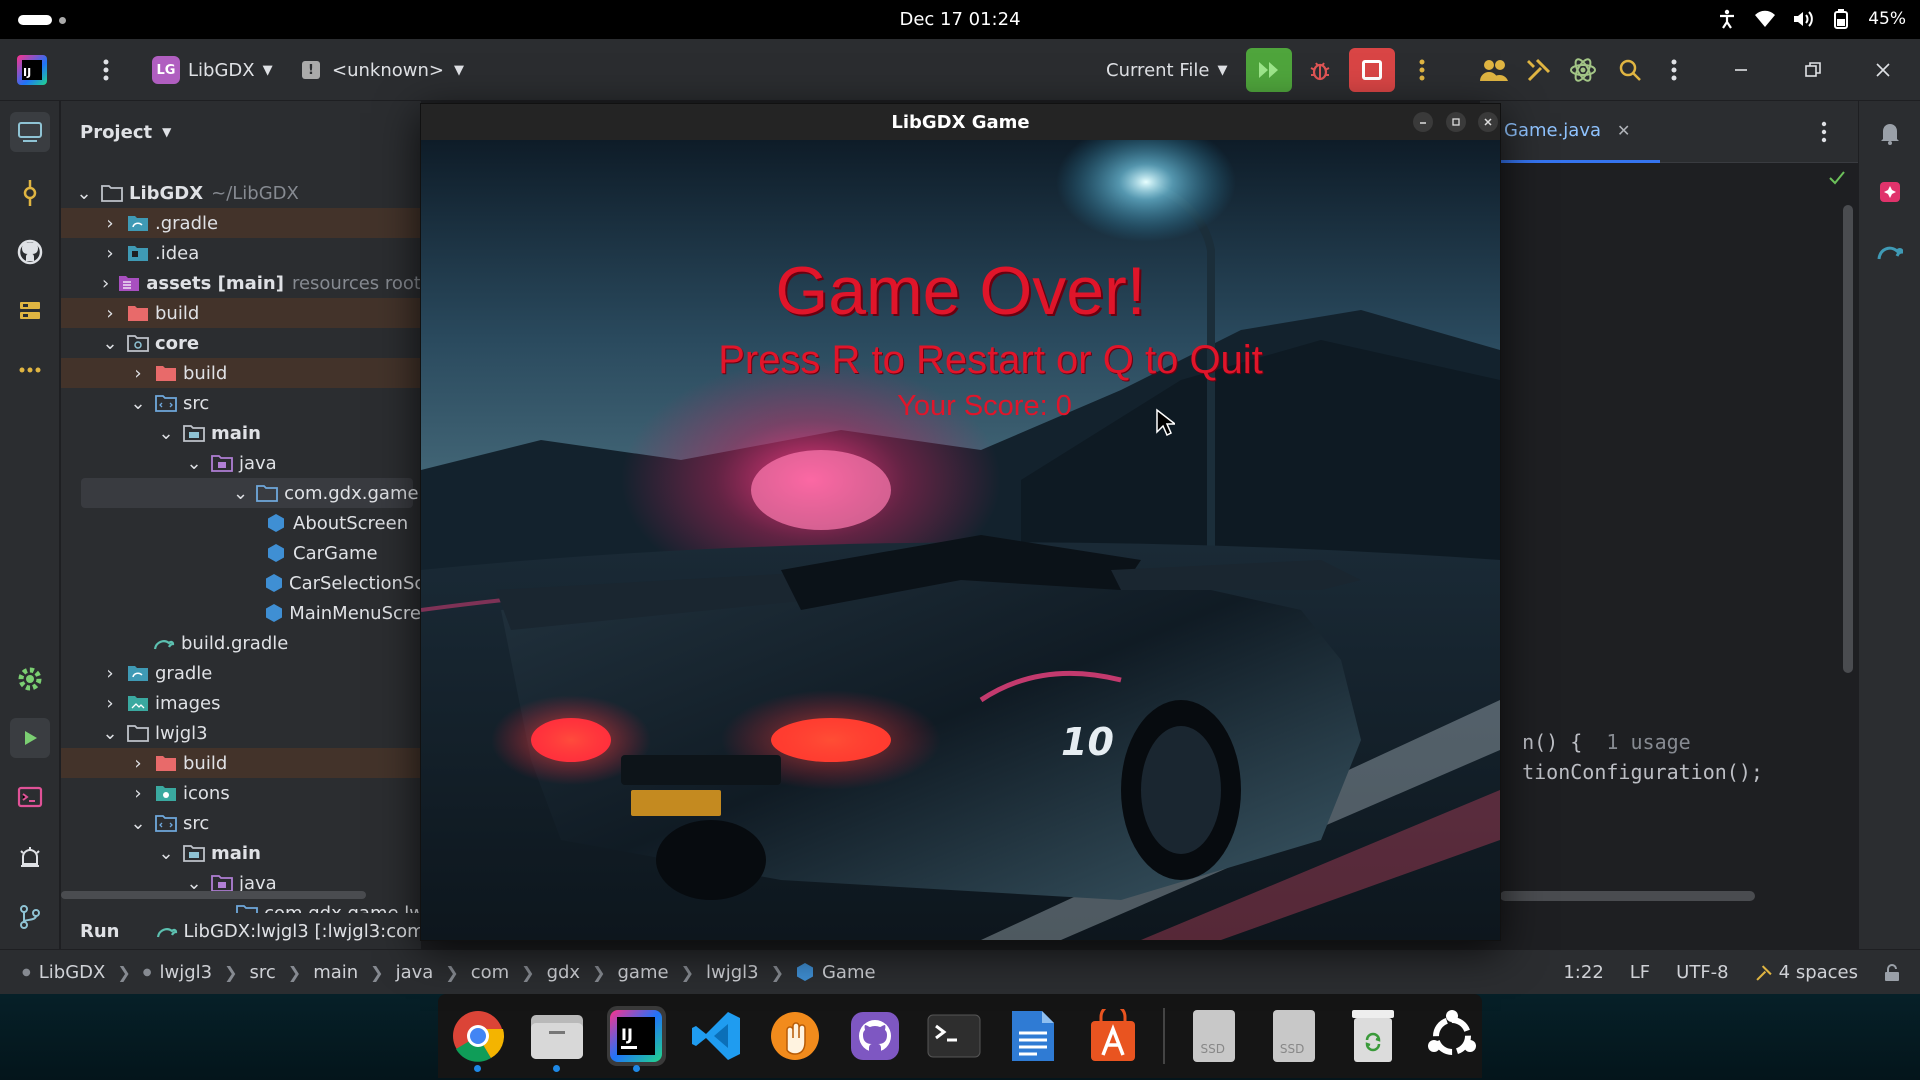  Describe the element at coordinates (1824, 134) in the screenshot. I see `tab-options-icon` at that location.